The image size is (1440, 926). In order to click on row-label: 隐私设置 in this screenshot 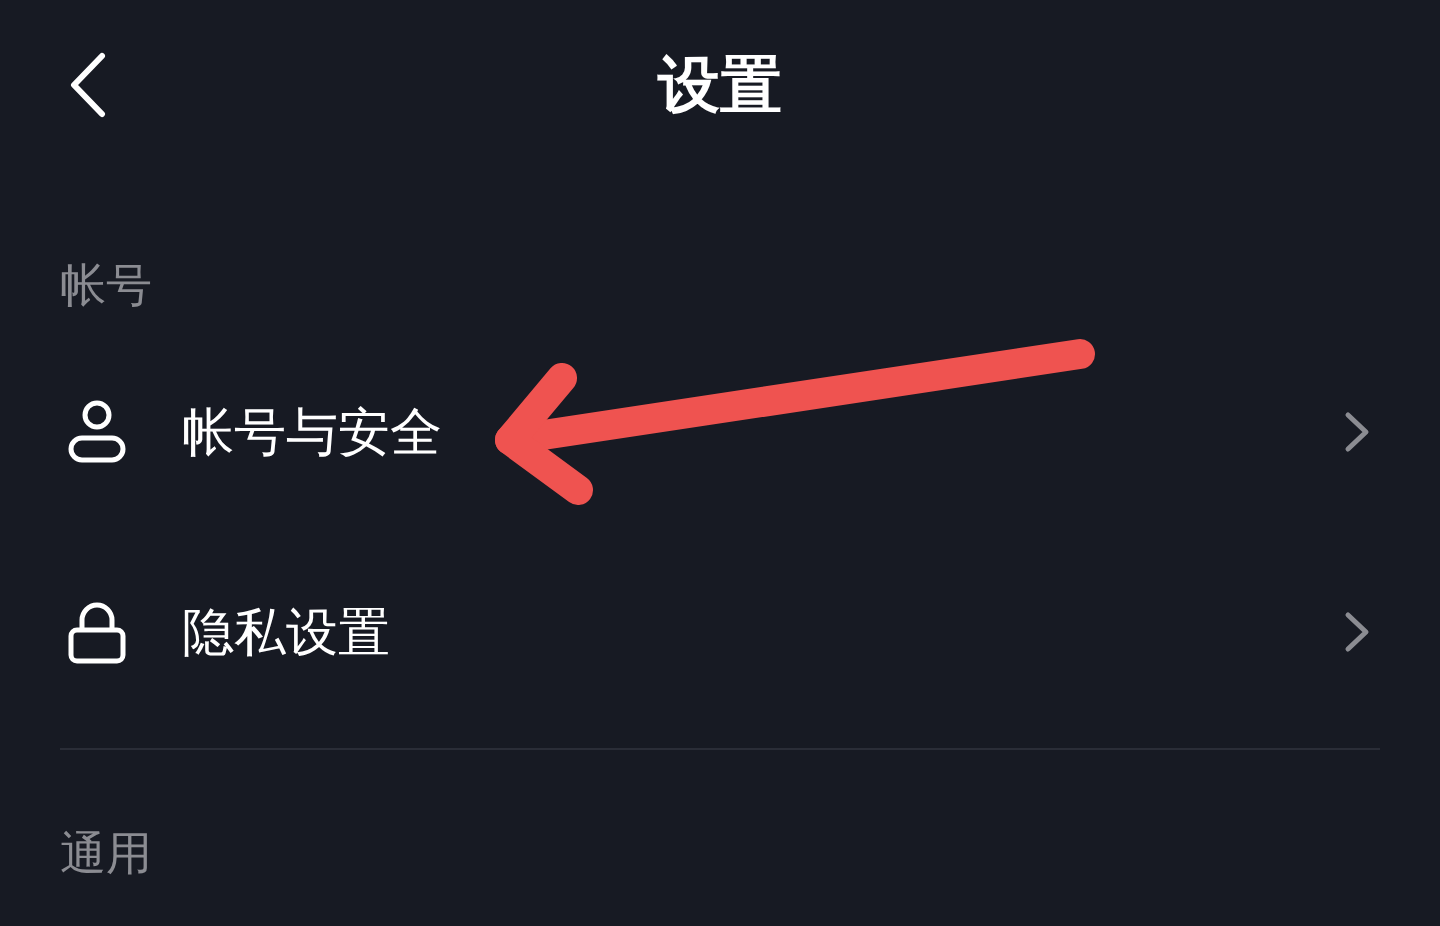, I will do `click(286, 632)`.